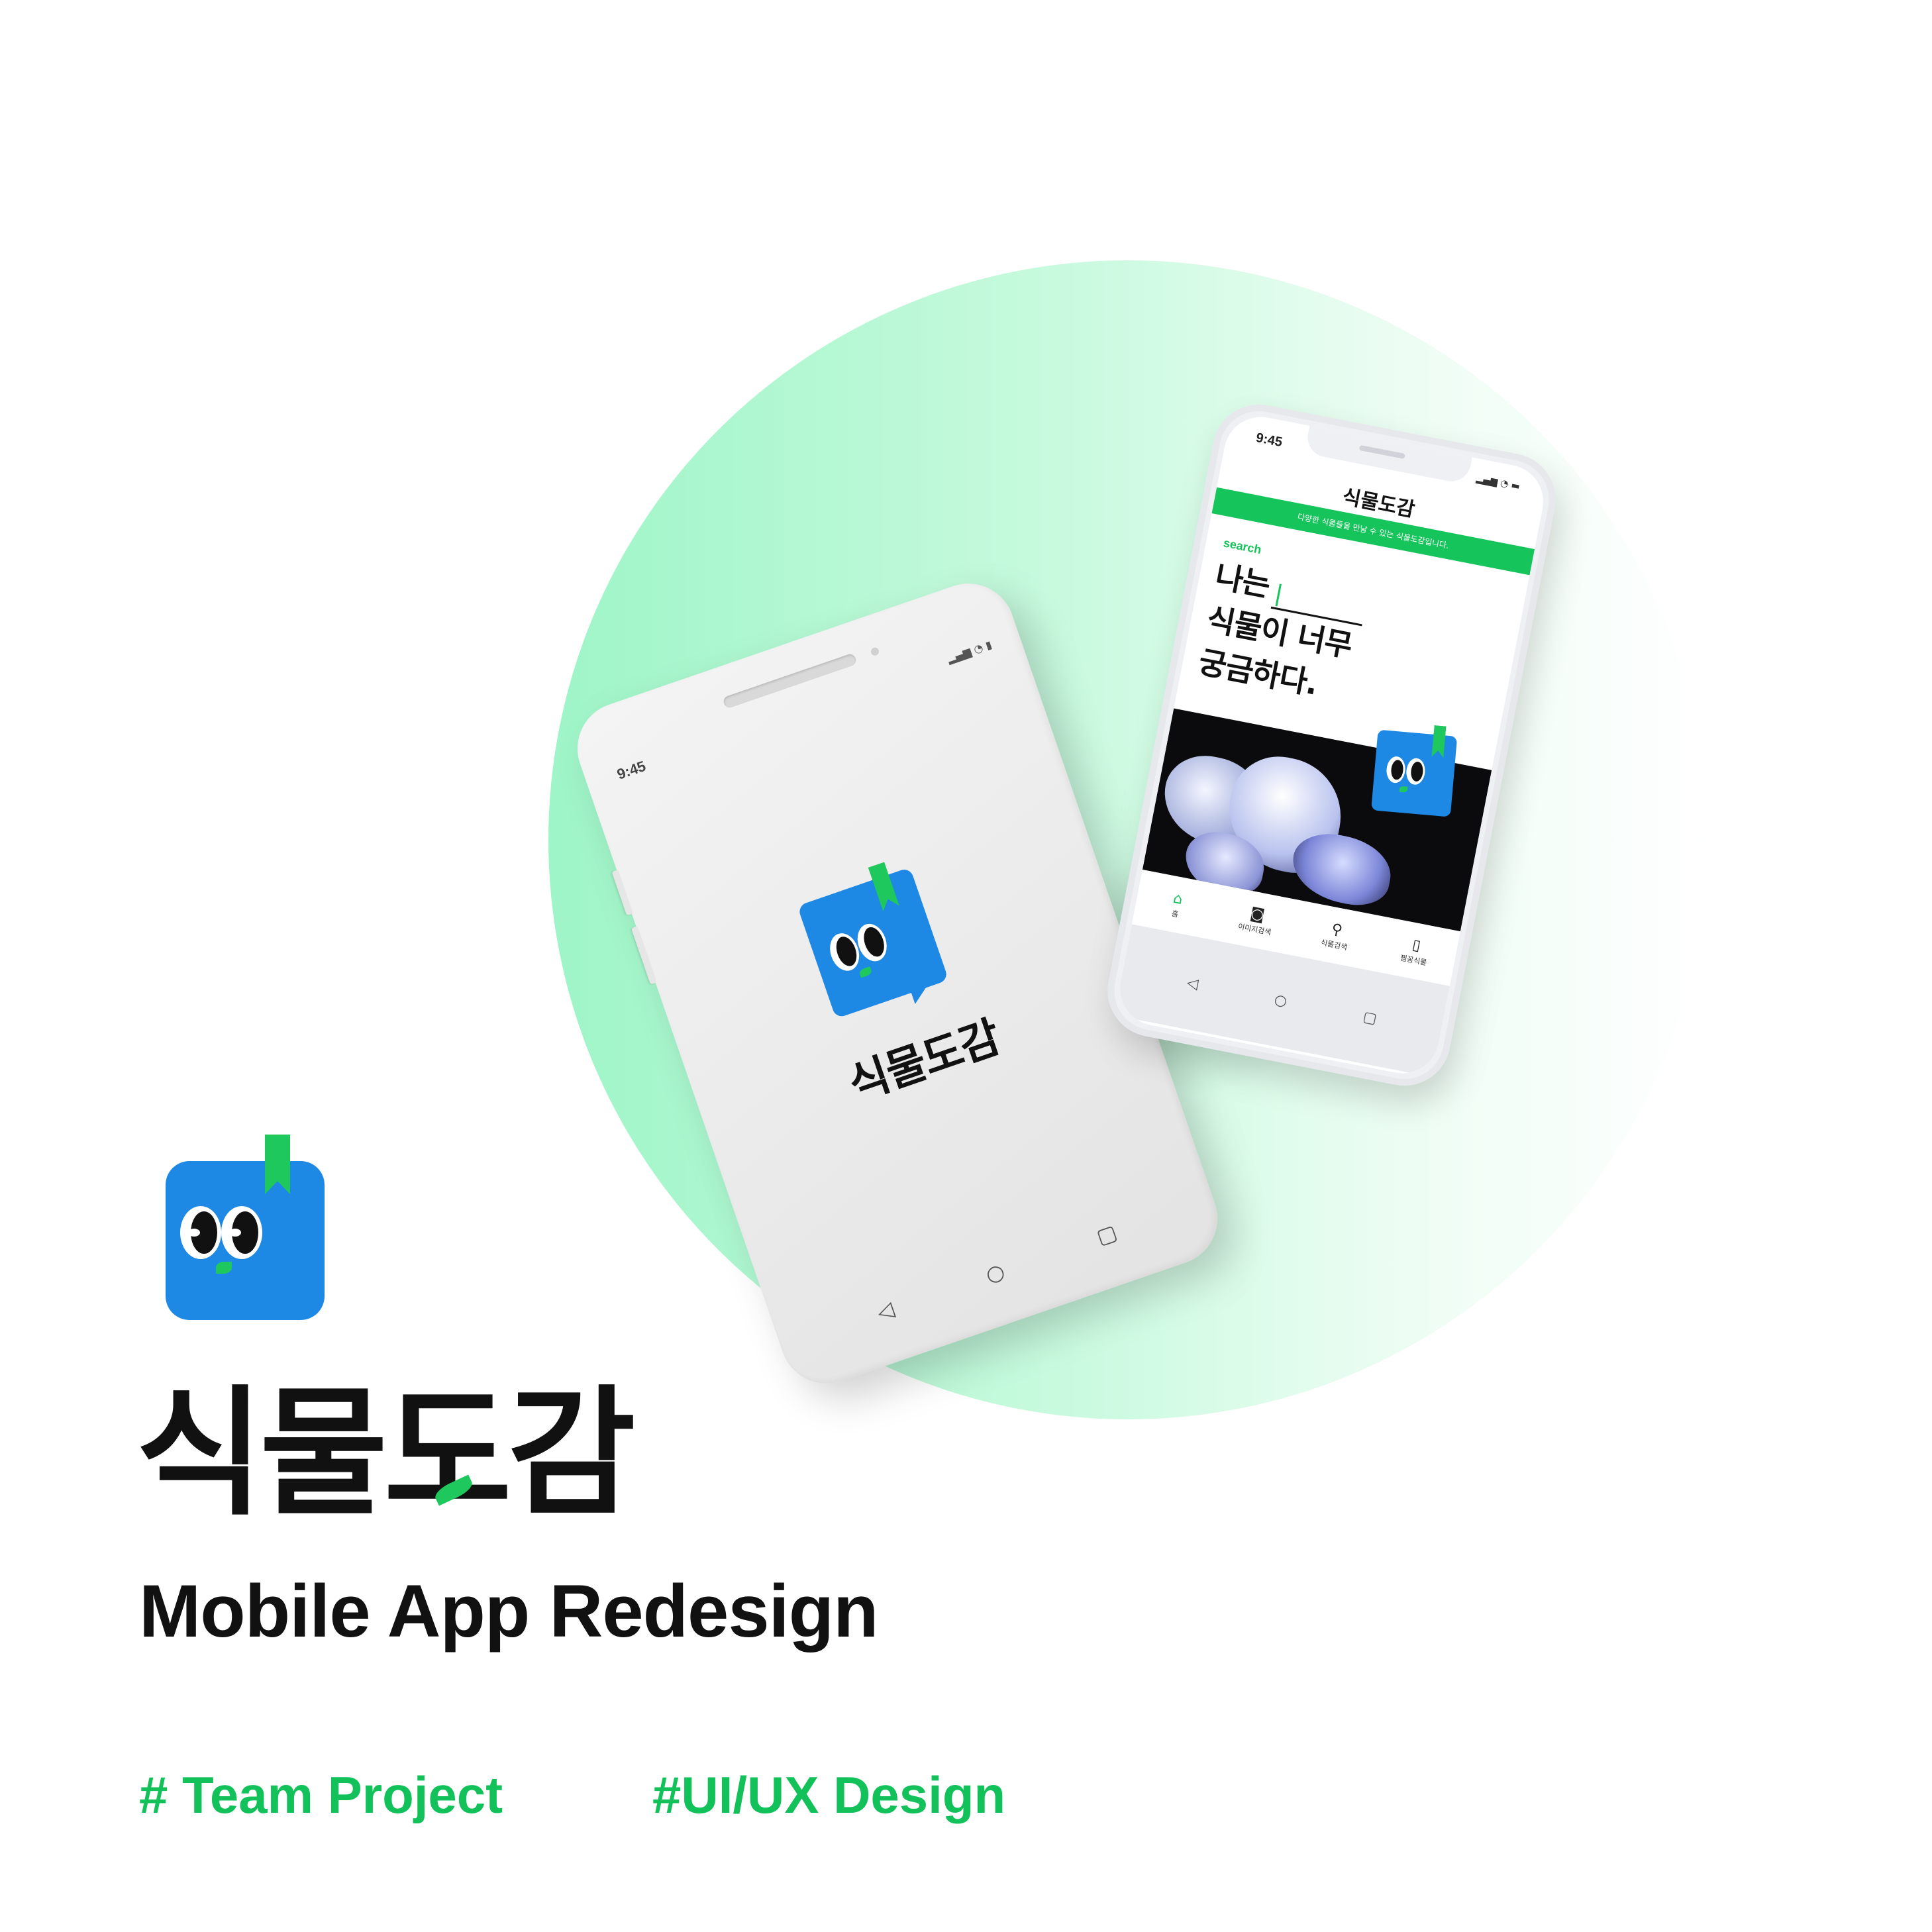 The image size is (1932, 1932). I want to click on speaker-grille, so click(790, 680).